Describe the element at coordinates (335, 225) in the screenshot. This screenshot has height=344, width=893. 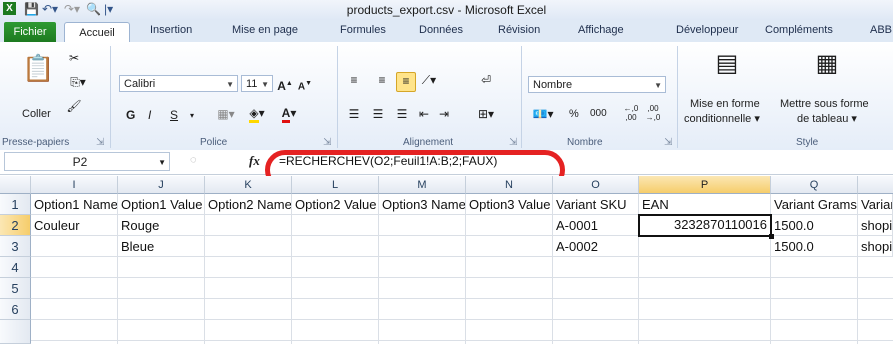
I see `cell-l2` at that location.